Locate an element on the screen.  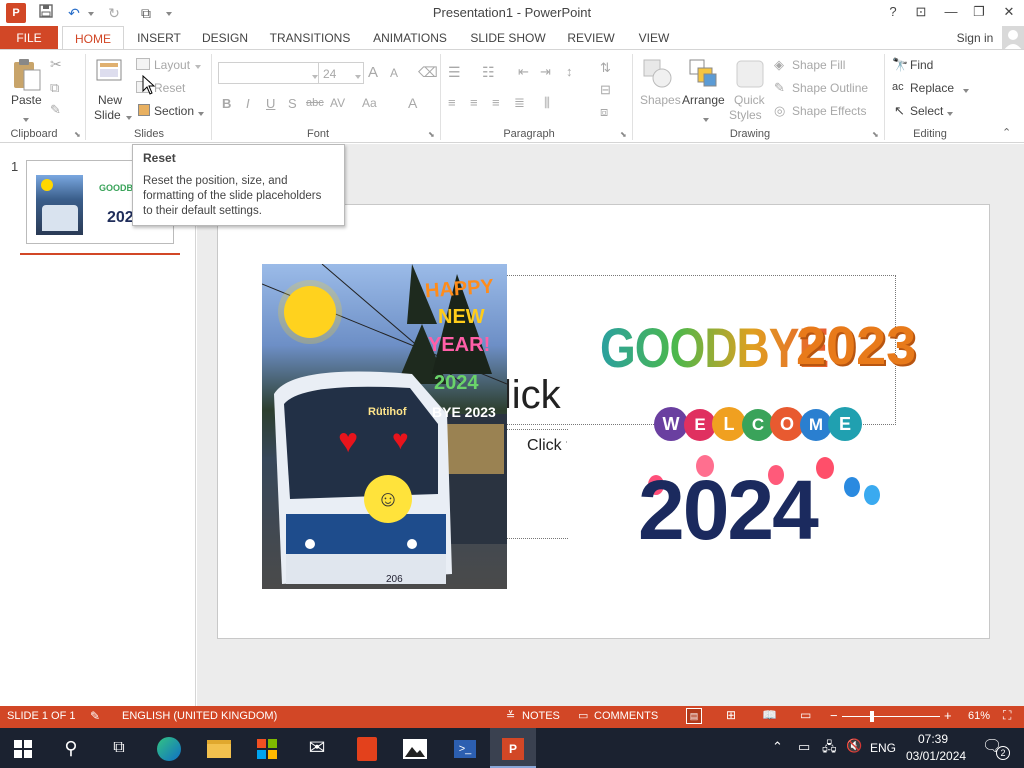
select-icon: ↖ is located at coordinates (899, 111).